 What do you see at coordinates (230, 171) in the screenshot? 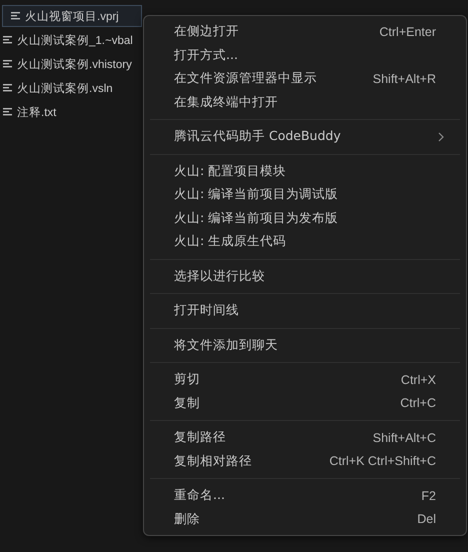
I see `menu-label: 火山: 配置项目模块` at bounding box center [230, 171].